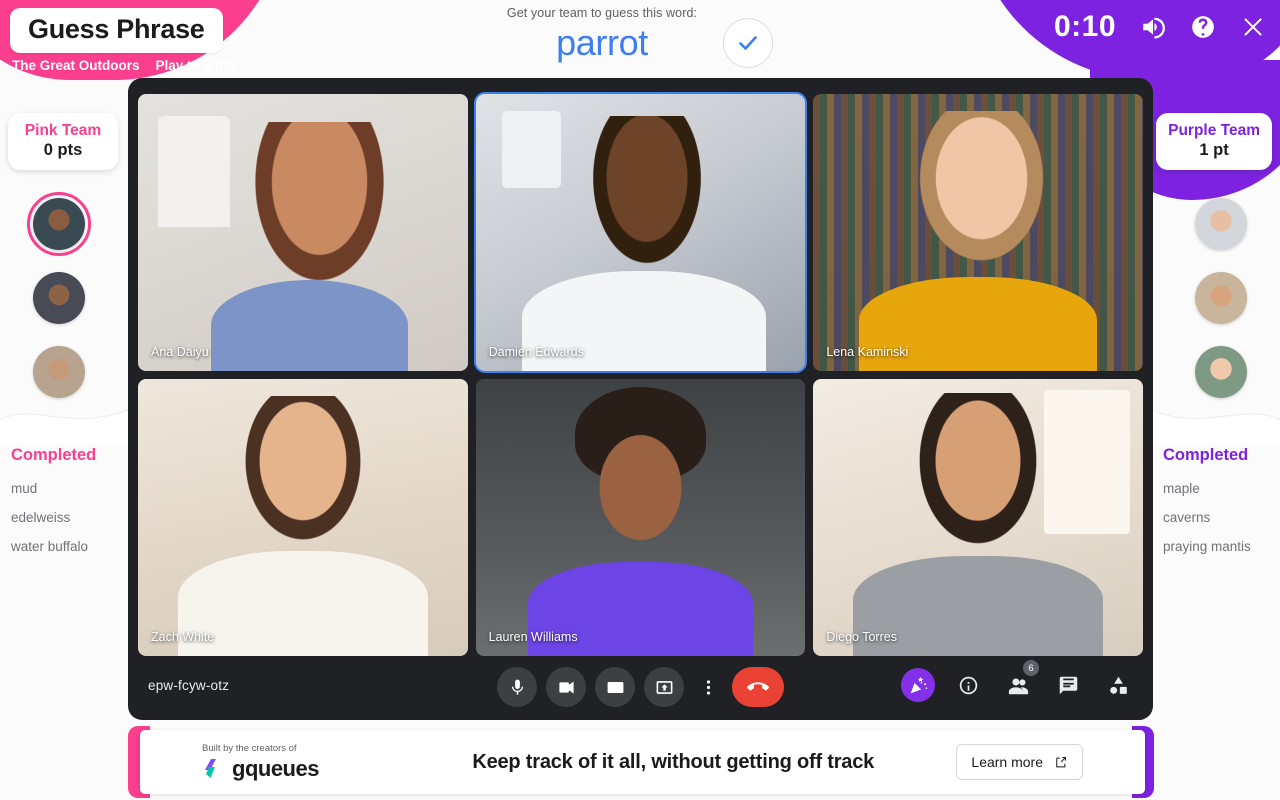 This screenshot has width=1280, height=800. I want to click on help-button, so click(1203, 27).